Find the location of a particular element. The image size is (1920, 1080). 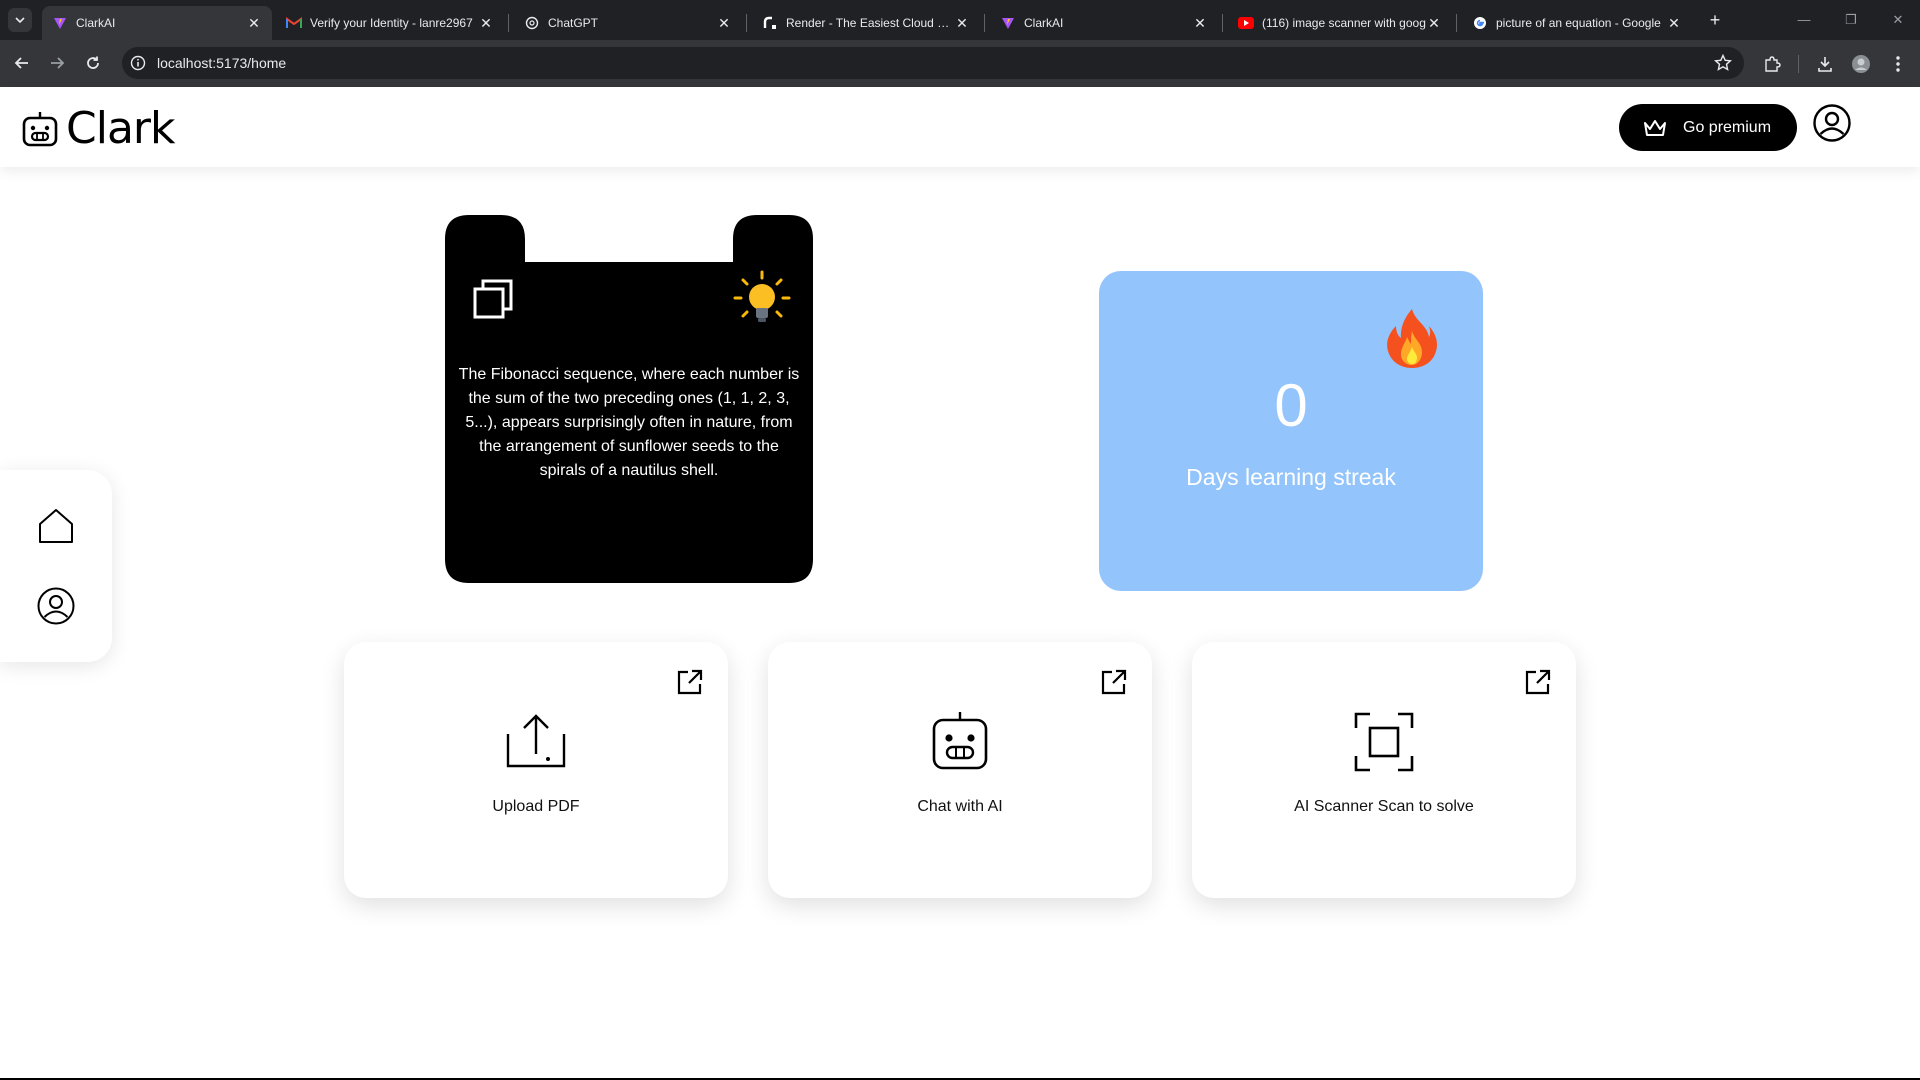

reload-button is located at coordinates (93, 63).